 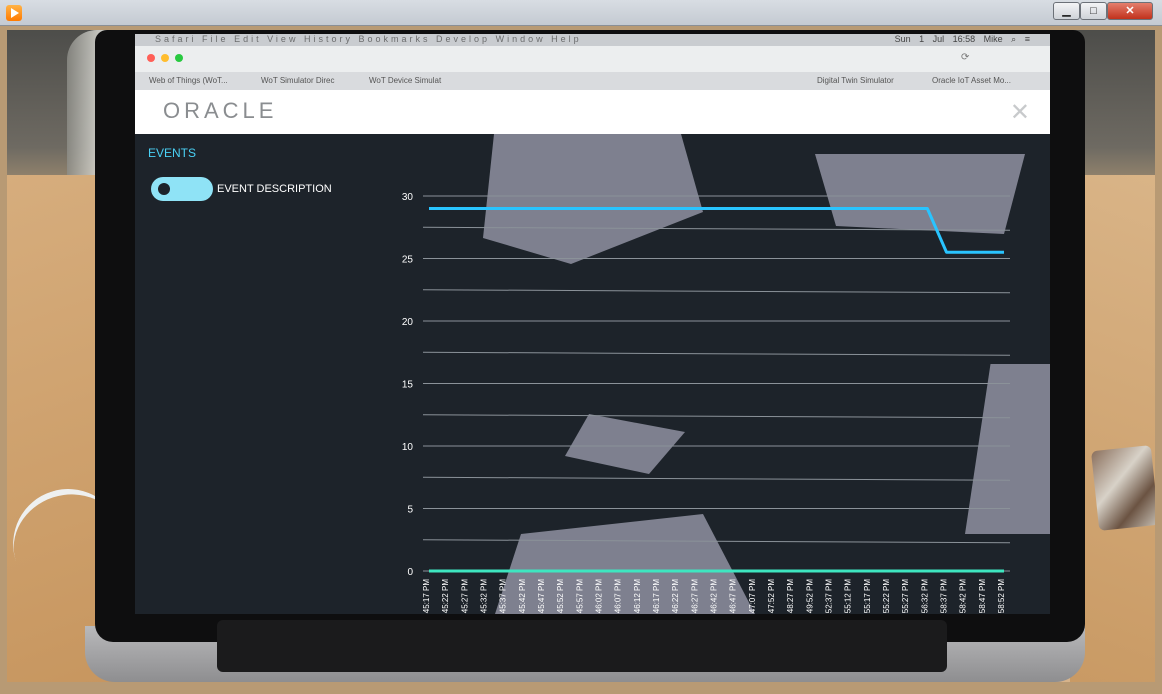 I want to click on x-tick-label: 47:07 PM, so click(x=752, y=596).